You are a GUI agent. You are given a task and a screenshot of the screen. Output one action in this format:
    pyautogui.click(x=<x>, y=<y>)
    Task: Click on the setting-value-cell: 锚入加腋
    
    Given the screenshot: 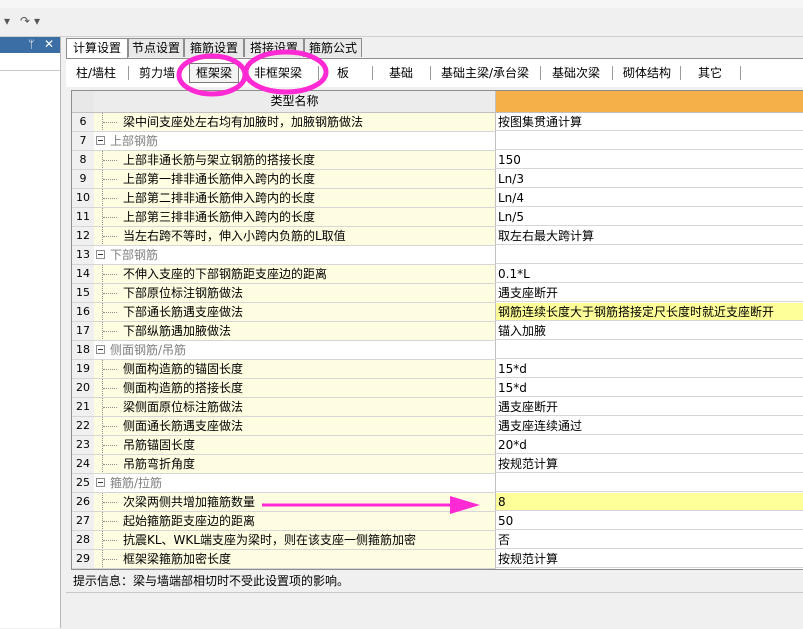 What is the action you would take?
    pyautogui.click(x=649, y=331)
    